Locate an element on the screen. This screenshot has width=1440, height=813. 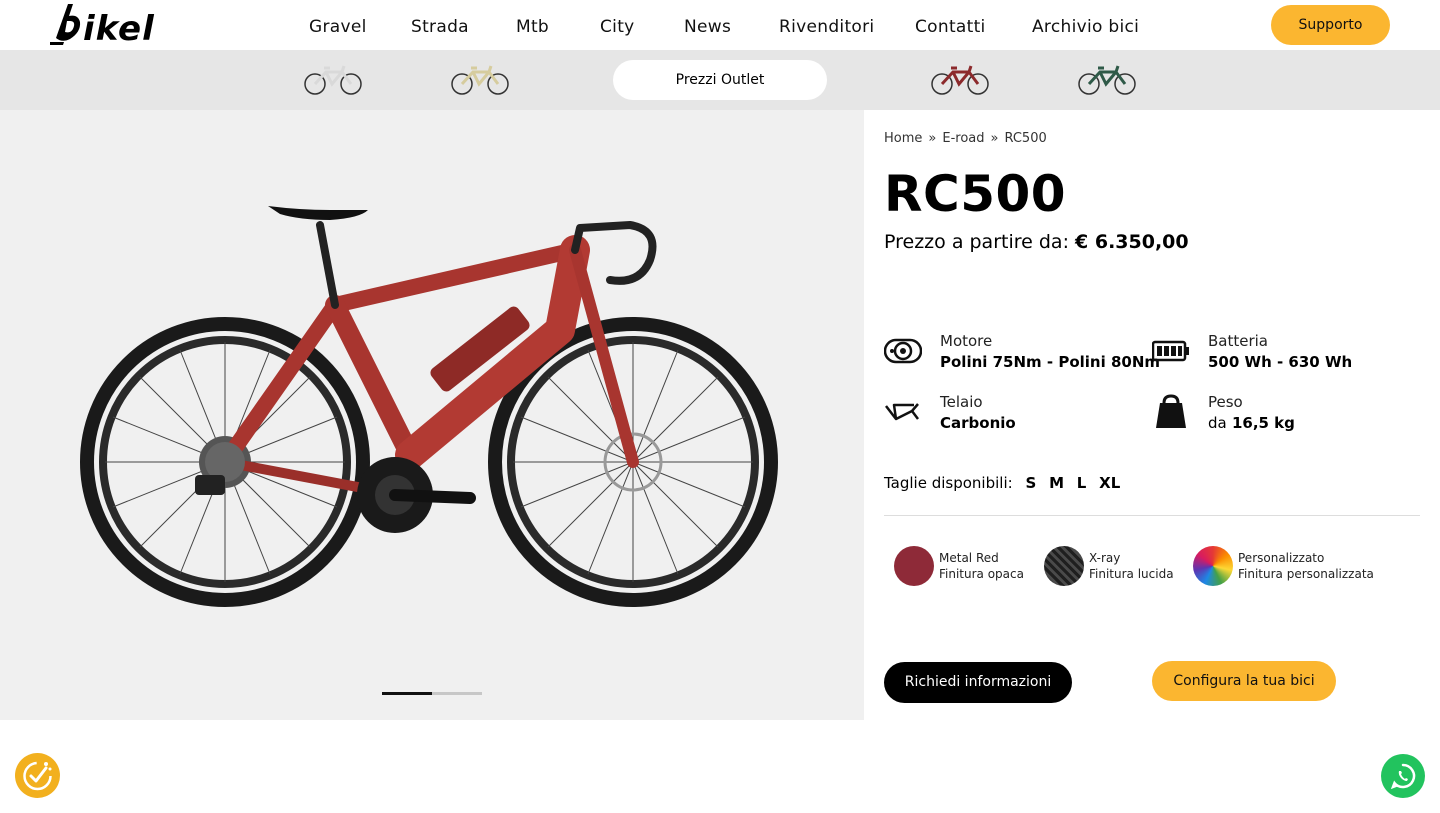
spec-value: Carbonio is located at coordinates (978, 423).